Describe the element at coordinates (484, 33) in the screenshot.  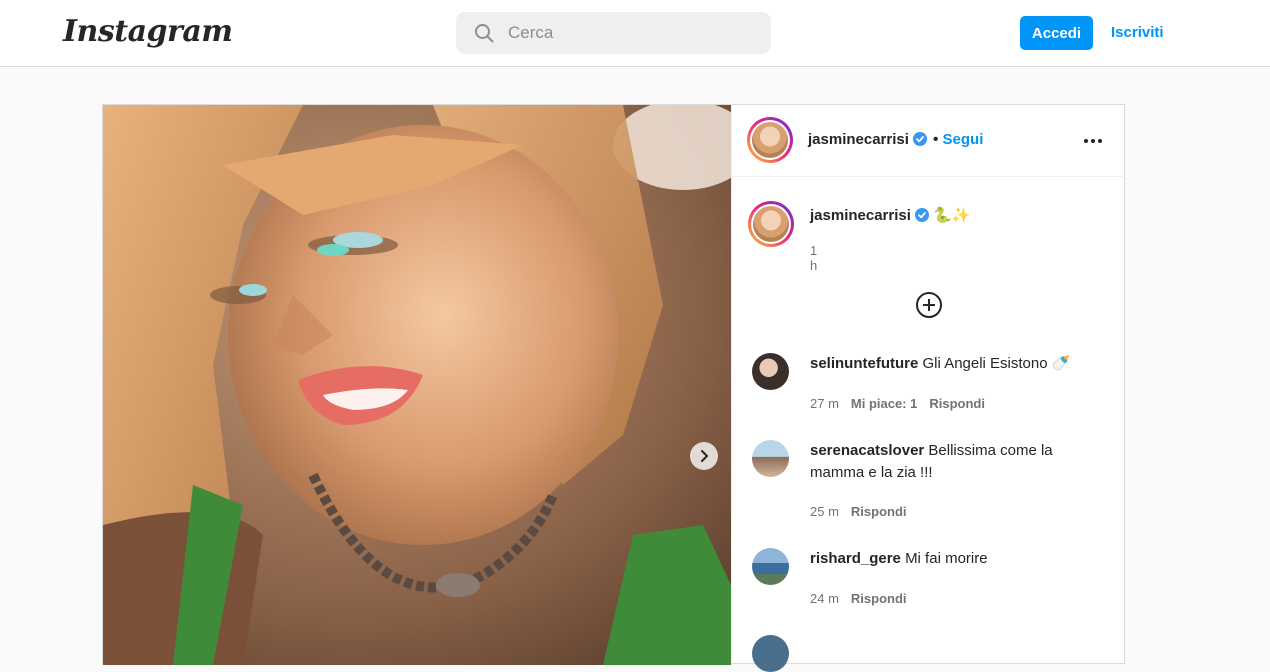
I see `search-icon` at that location.